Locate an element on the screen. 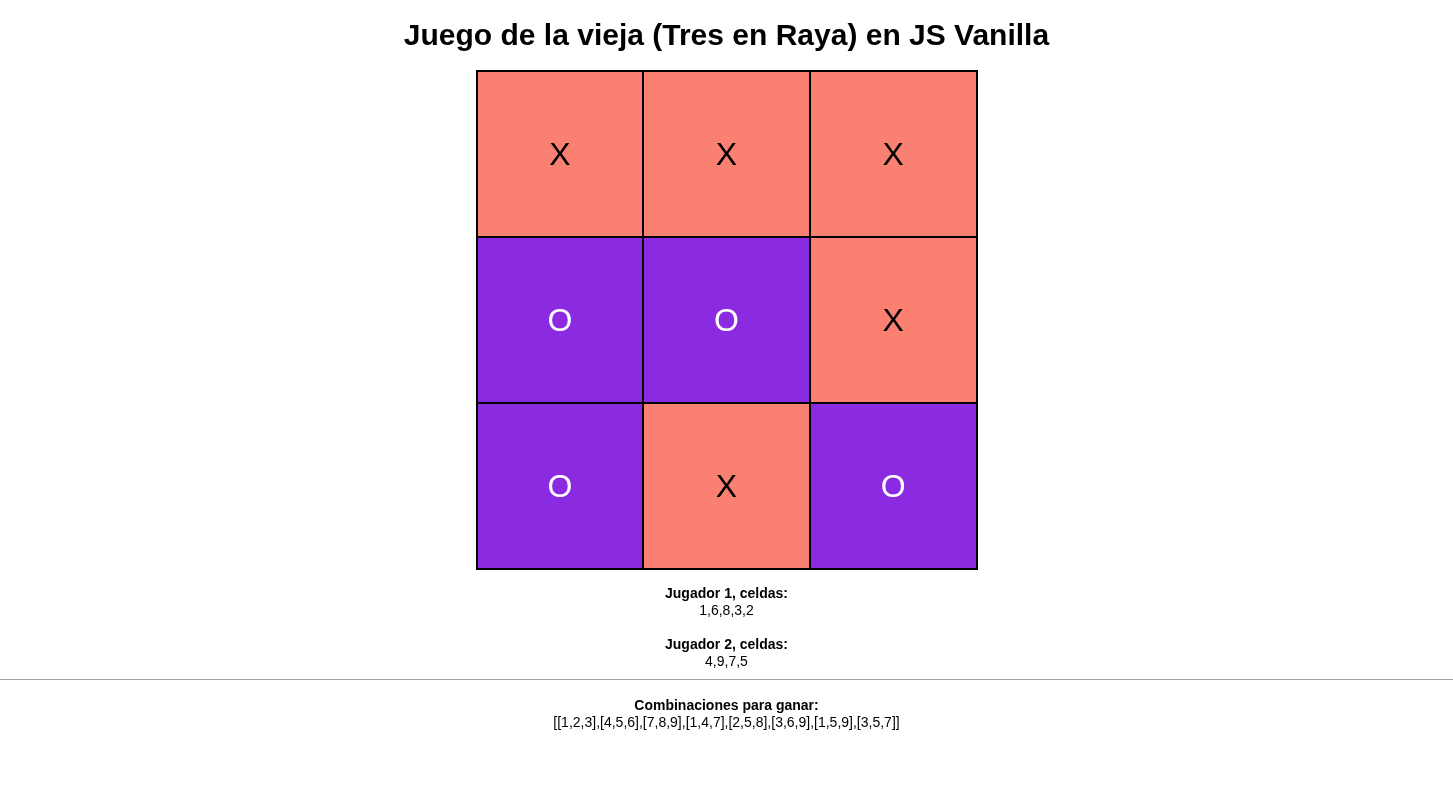  combinations-label: Combinaciones para ganar: is located at coordinates (726, 705).